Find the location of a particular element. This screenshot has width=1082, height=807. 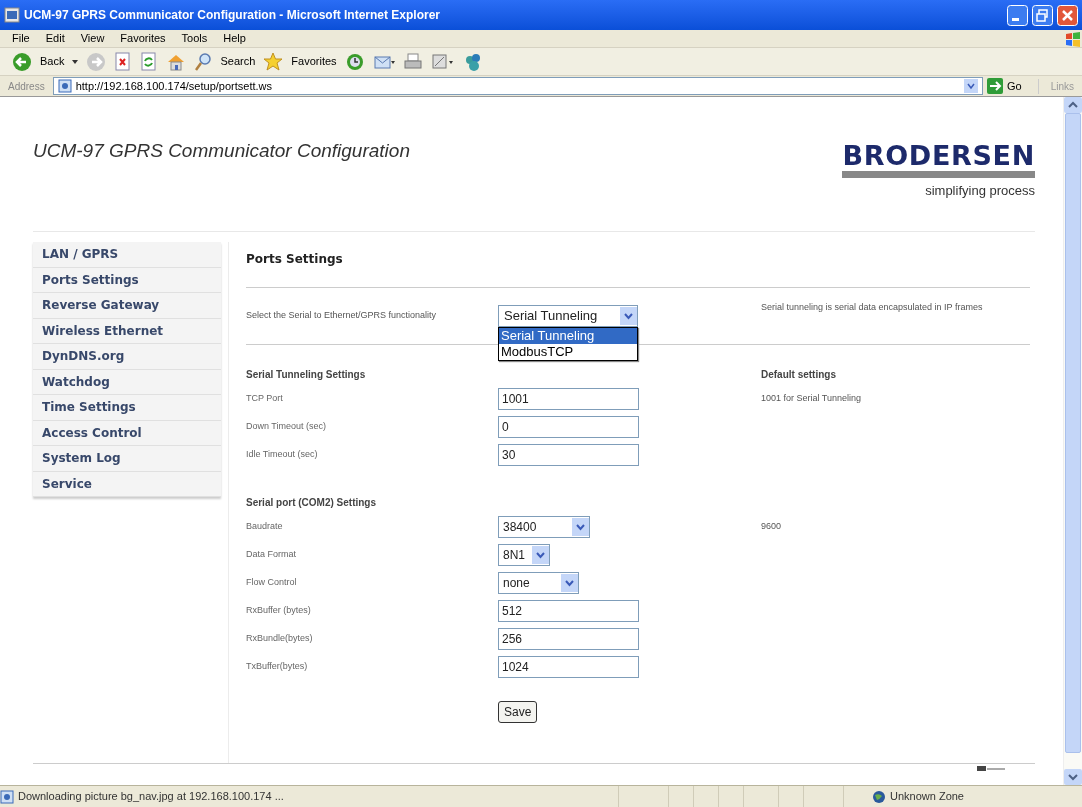

stop-icon is located at coordinates (123, 61).